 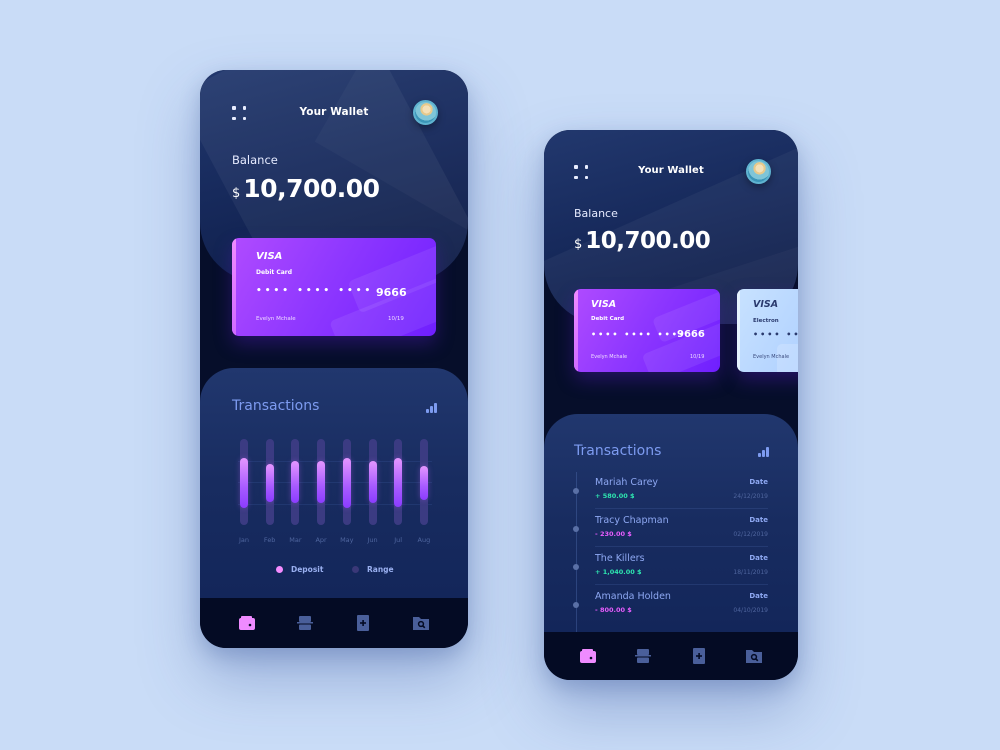 What do you see at coordinates (307, 569) in the screenshot?
I see `legend-label-deposit: Deposit` at bounding box center [307, 569].